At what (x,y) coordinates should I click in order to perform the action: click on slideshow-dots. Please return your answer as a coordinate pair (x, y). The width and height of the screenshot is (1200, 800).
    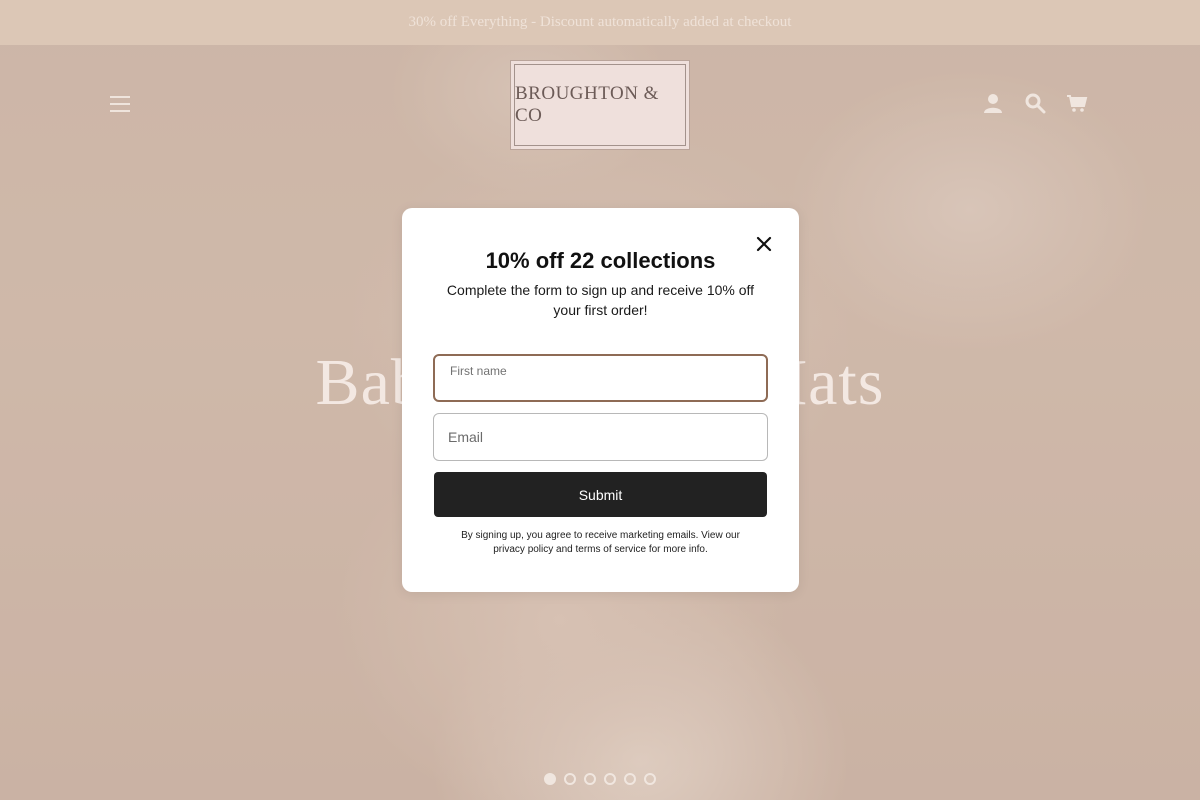
    Looking at the image, I should click on (600, 779).